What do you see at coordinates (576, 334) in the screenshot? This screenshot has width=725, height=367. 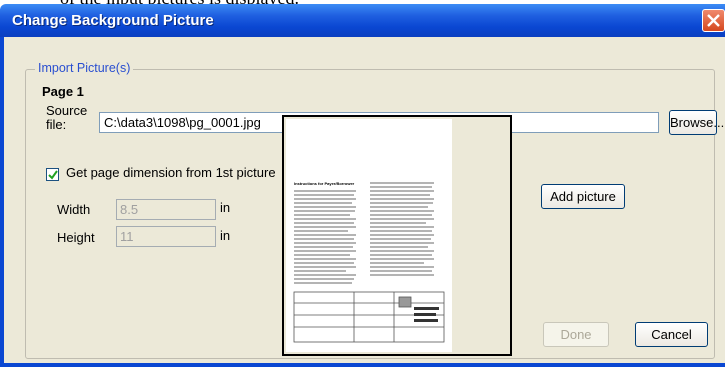 I see `done-button: Done` at bounding box center [576, 334].